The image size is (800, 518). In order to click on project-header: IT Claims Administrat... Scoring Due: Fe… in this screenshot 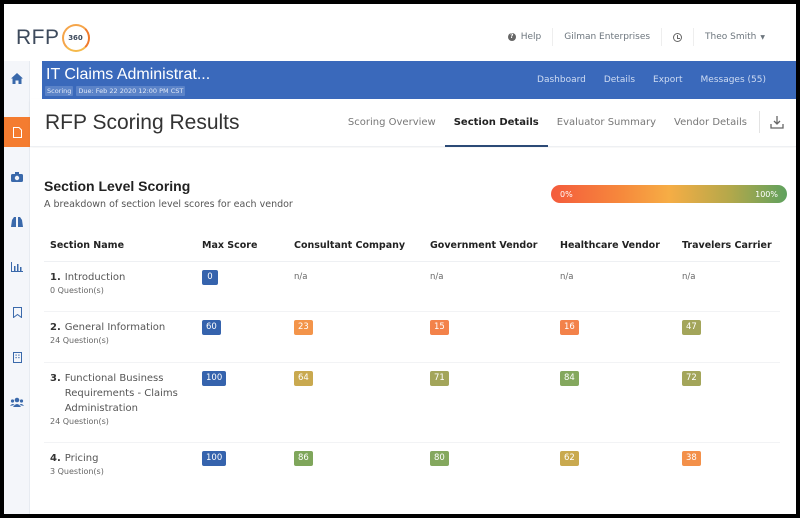, I will do `click(419, 80)`.